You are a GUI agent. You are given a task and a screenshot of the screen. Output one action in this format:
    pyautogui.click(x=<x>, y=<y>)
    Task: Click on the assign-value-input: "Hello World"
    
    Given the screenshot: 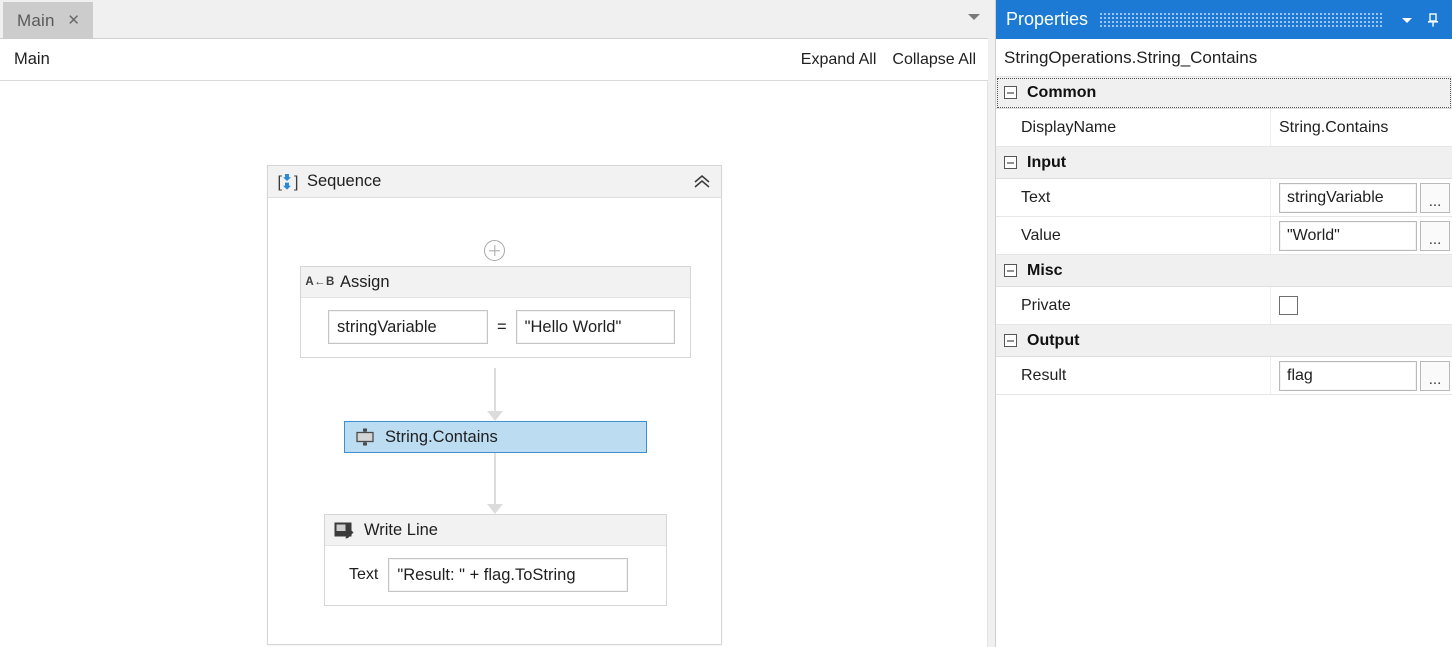 What is the action you would take?
    pyautogui.click(x=595, y=327)
    